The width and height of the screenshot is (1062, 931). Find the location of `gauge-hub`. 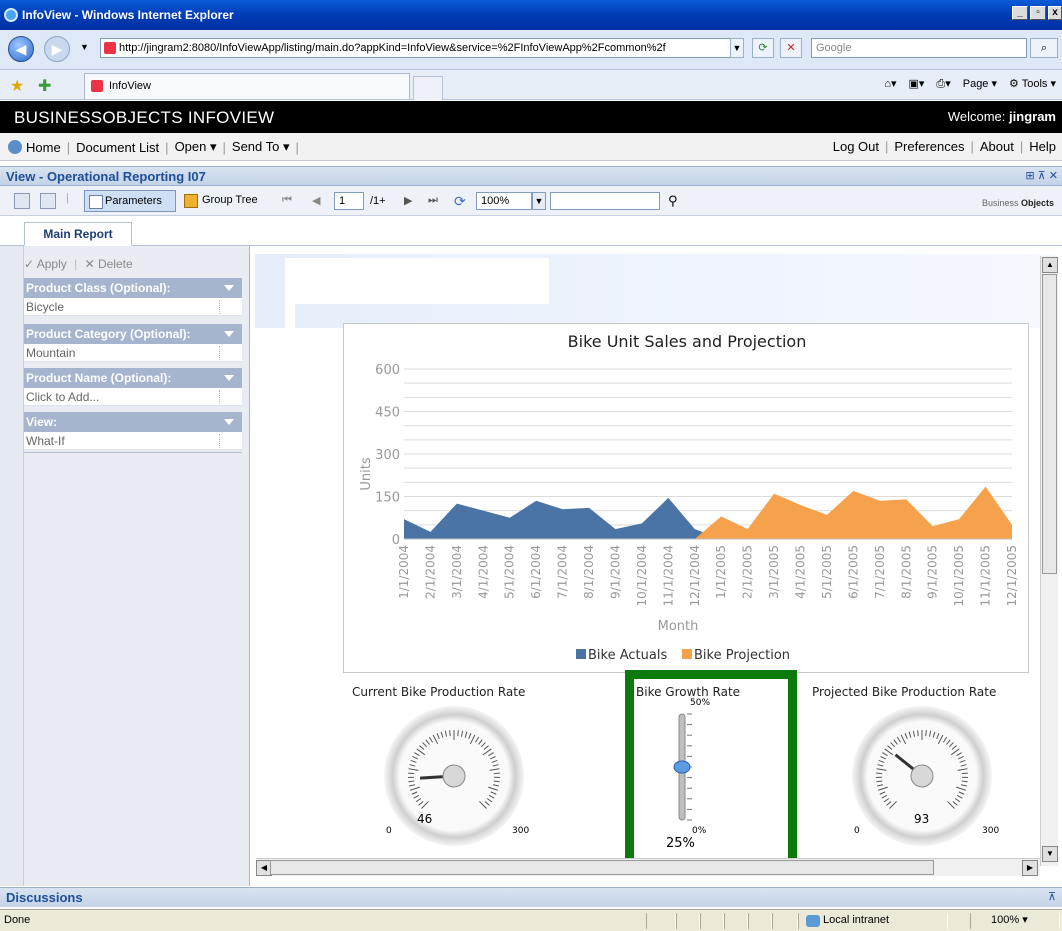

gauge-hub is located at coordinates (454, 776).